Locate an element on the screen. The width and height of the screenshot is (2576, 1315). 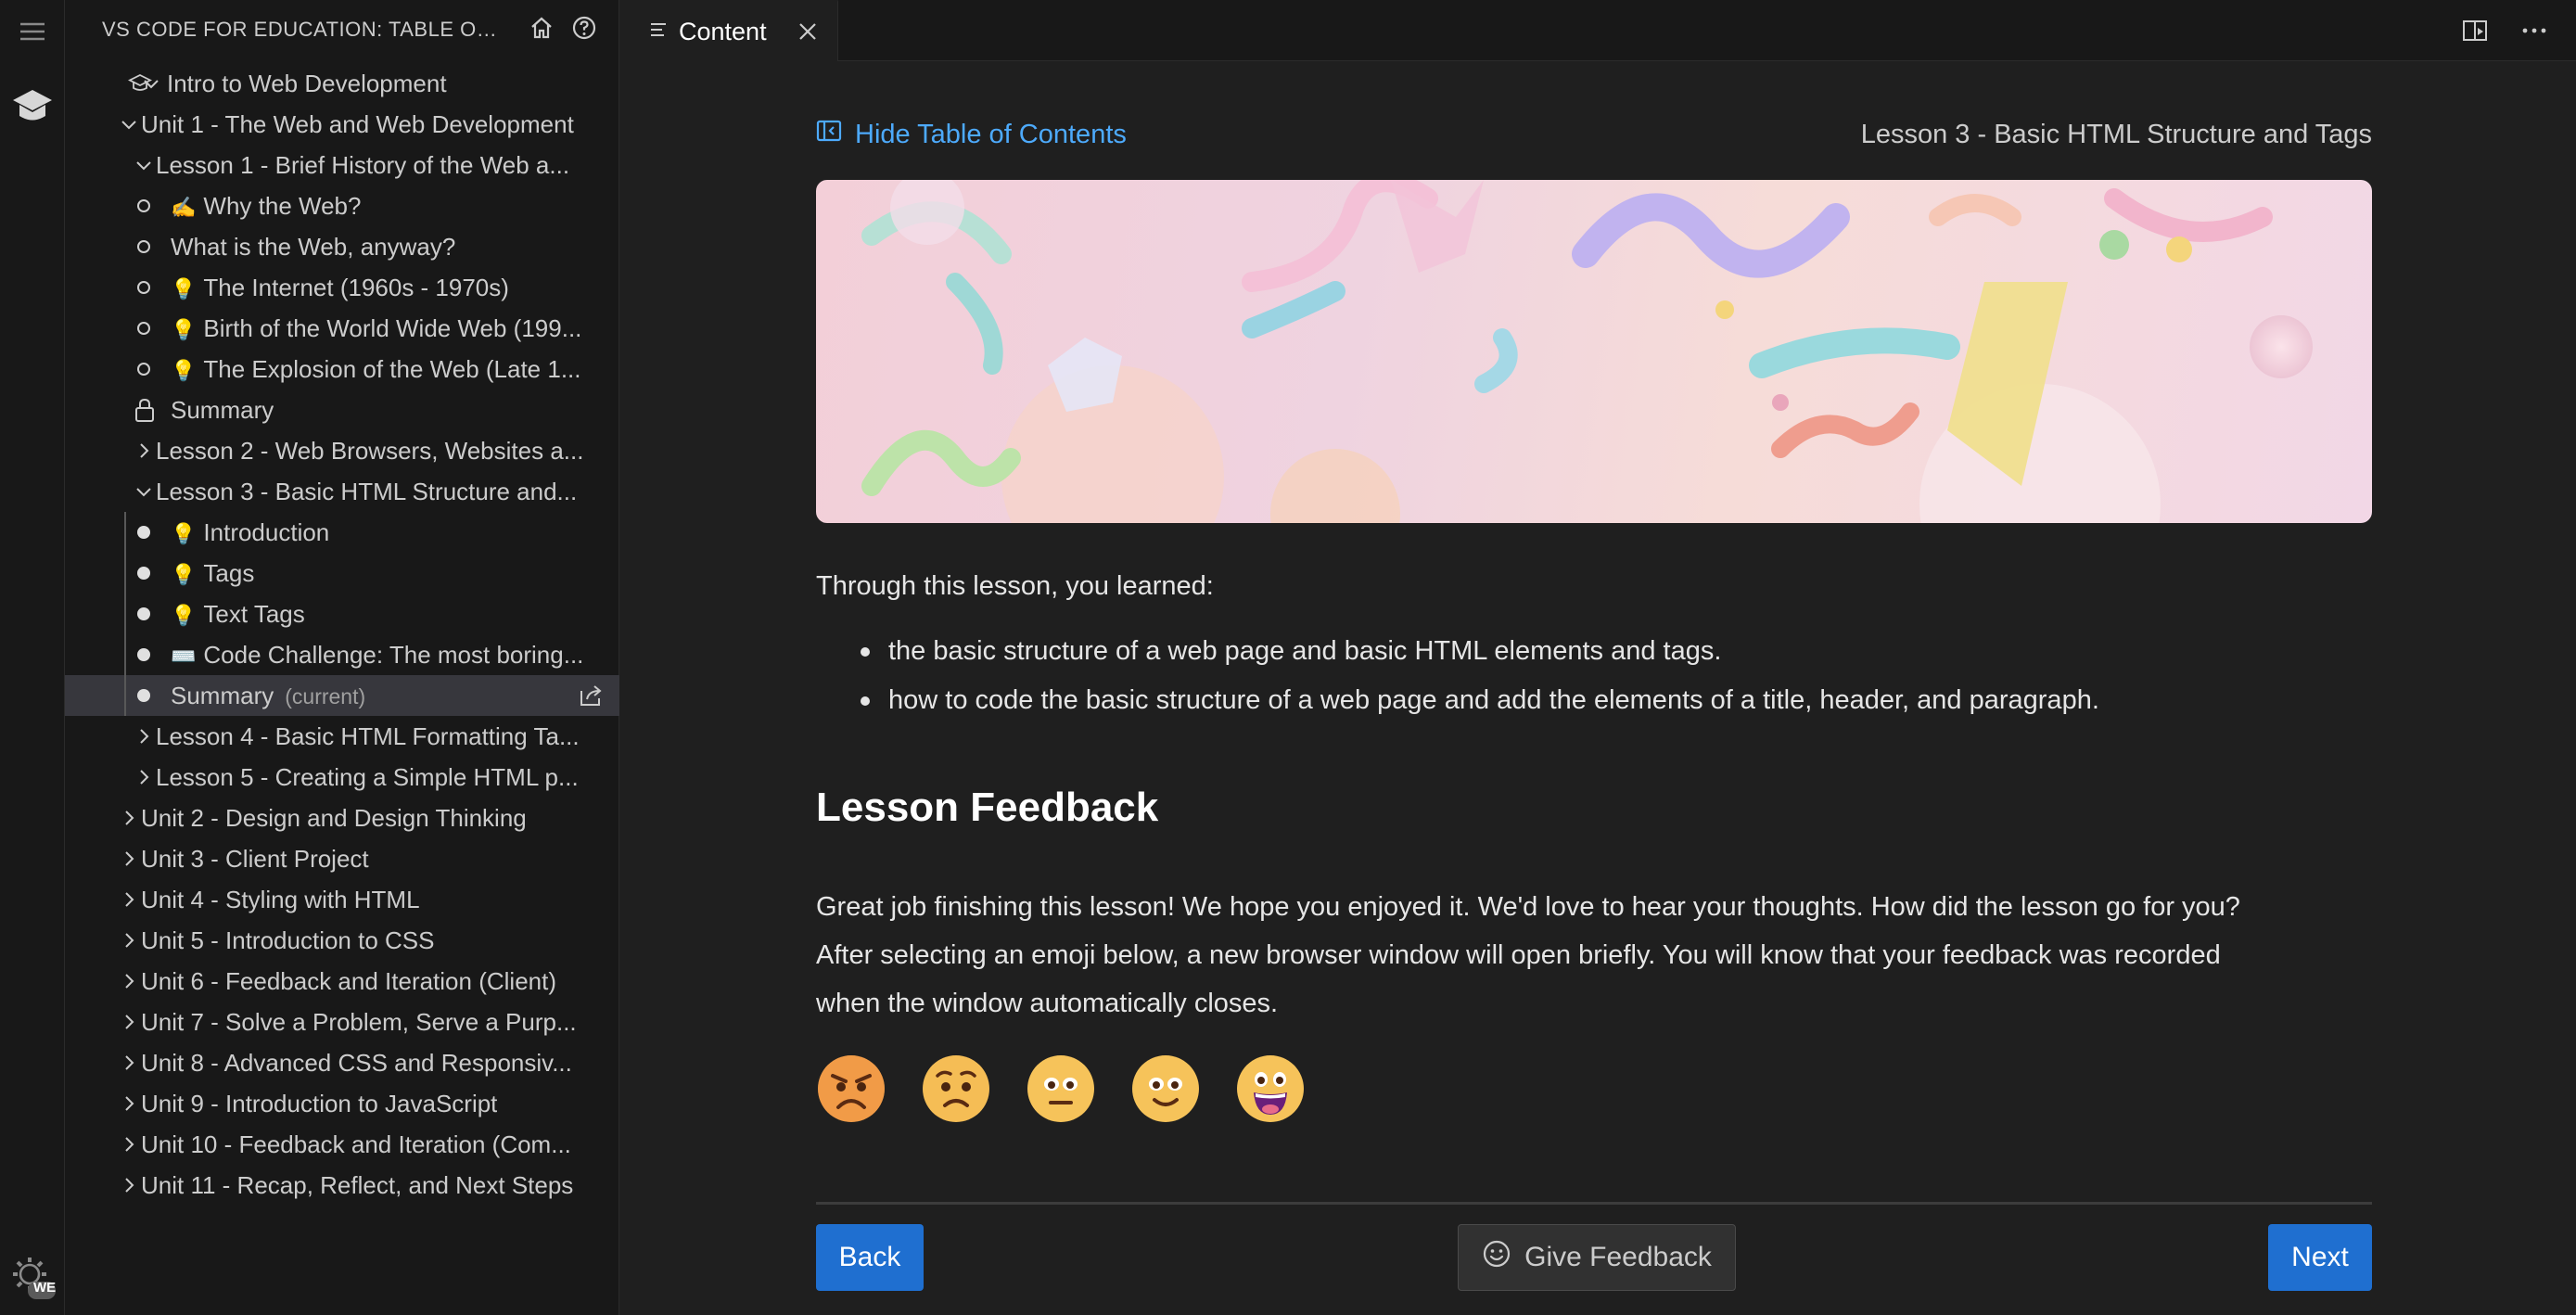
angry-face-icon is located at coordinates (851, 1088).